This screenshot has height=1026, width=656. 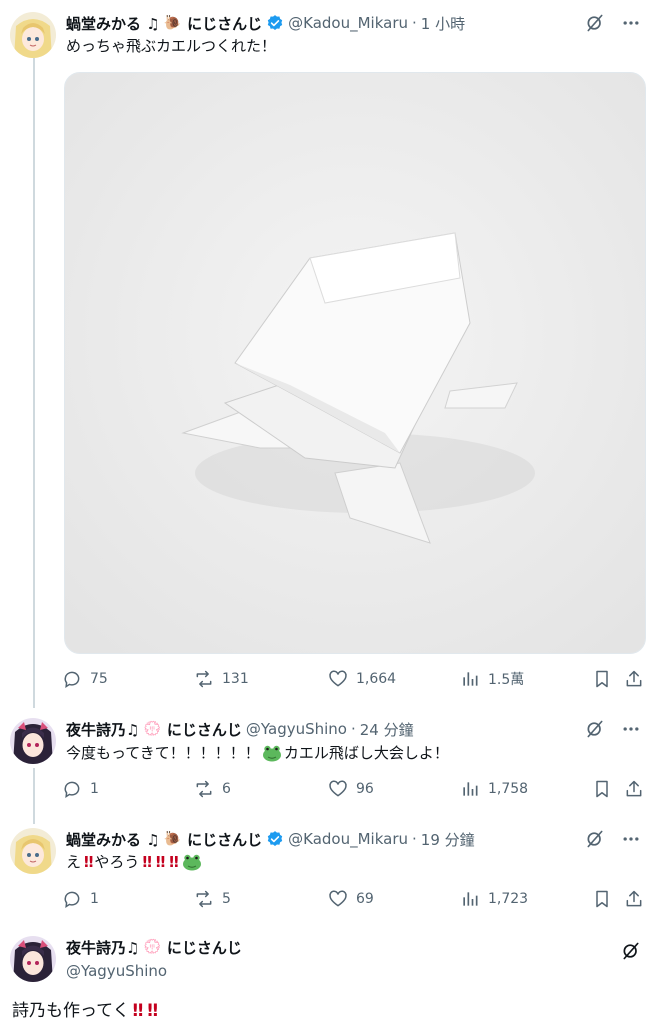 I want to click on reply-button: 75, so click(x=85, y=679).